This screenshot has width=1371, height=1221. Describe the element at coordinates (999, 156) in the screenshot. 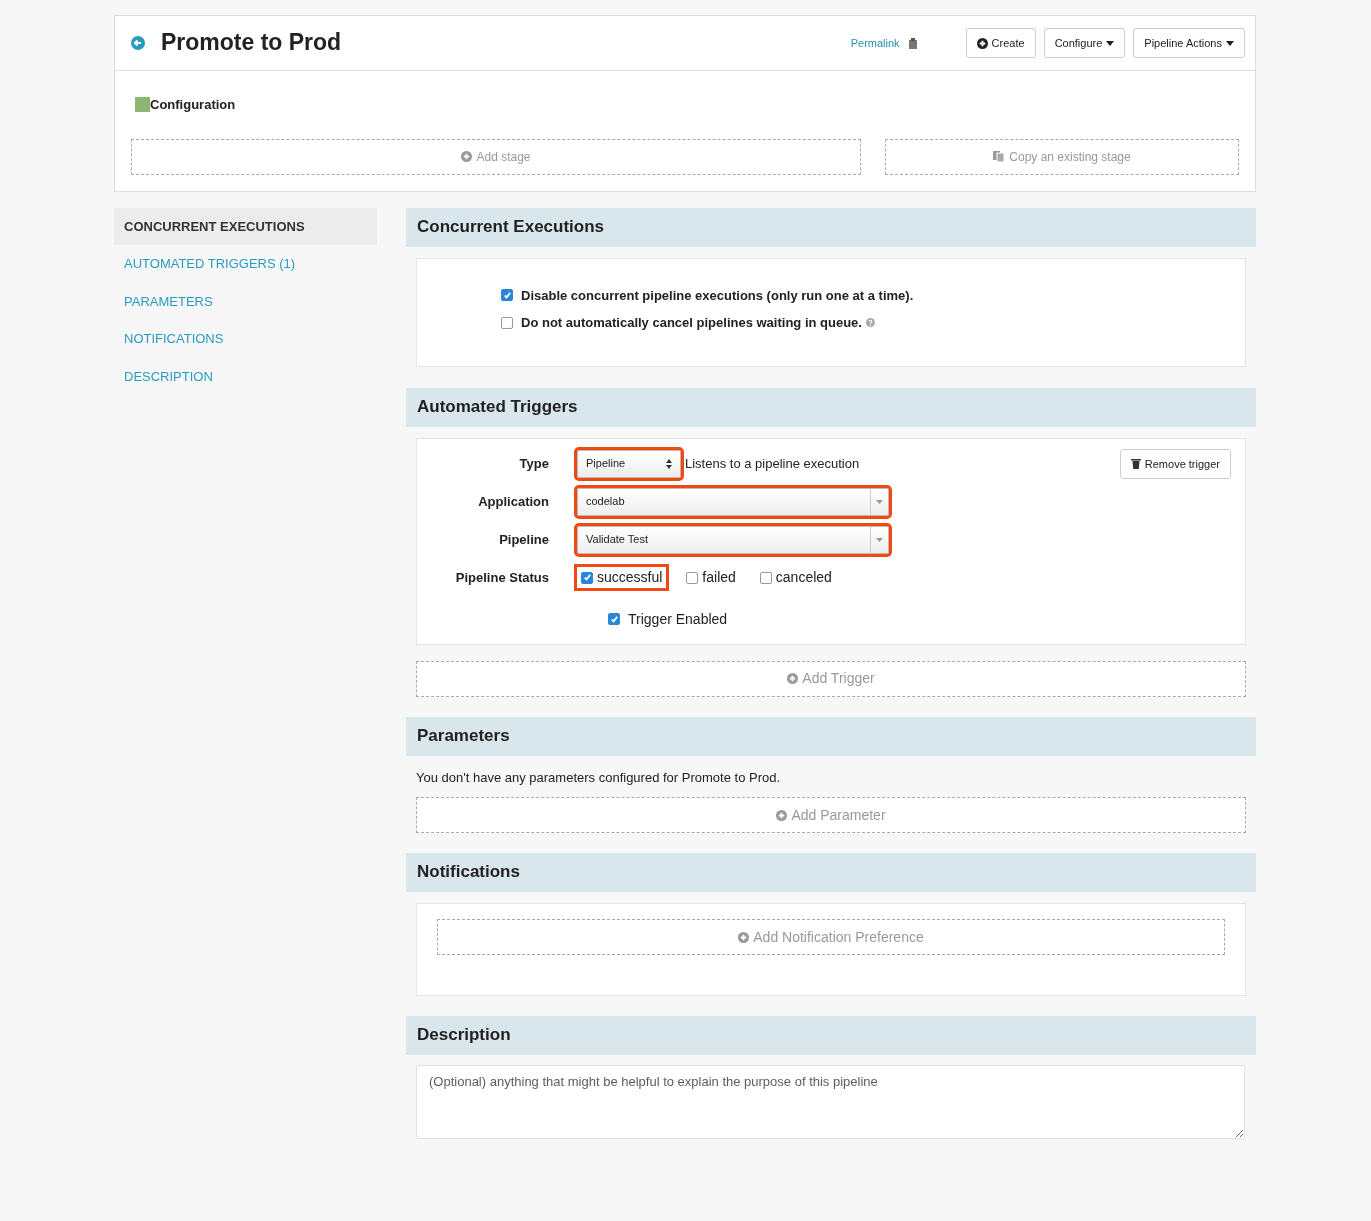

I see `copy-icon` at that location.